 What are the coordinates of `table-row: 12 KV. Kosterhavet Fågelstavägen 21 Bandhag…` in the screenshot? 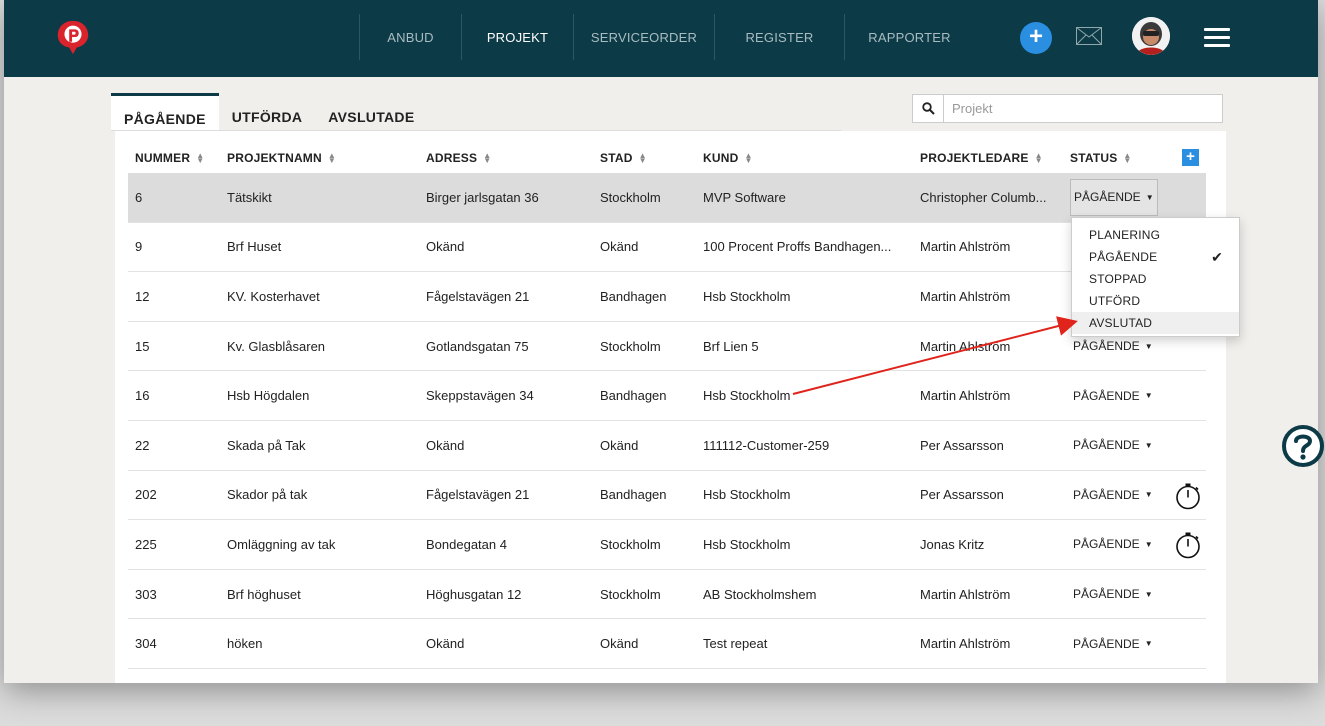 It's located at (667, 297).